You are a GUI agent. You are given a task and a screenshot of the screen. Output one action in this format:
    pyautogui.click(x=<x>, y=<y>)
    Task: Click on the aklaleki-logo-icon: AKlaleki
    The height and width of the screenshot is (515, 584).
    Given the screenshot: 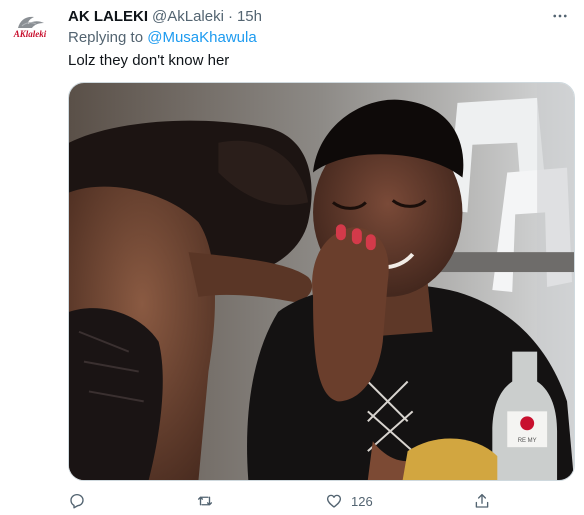 What is the action you would take?
    pyautogui.click(x=30, y=30)
    